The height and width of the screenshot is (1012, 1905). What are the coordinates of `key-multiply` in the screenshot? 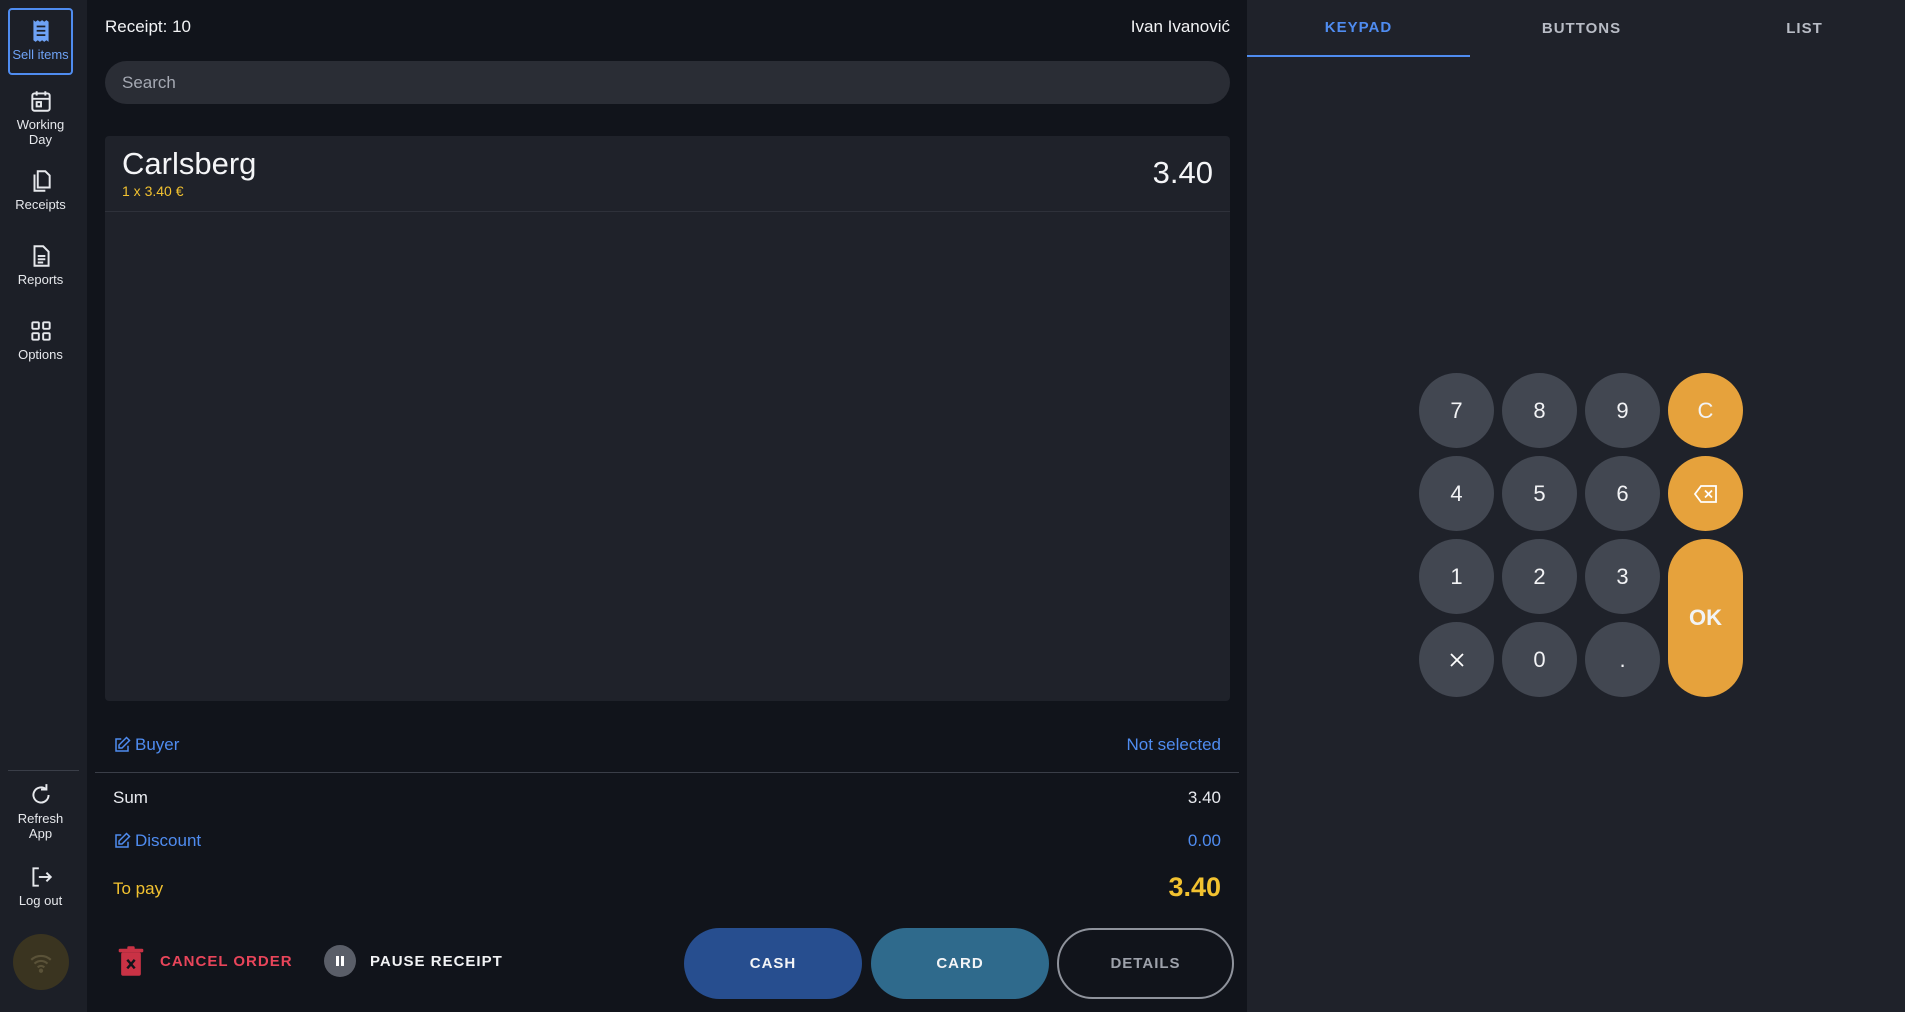 It's located at (1456, 659).